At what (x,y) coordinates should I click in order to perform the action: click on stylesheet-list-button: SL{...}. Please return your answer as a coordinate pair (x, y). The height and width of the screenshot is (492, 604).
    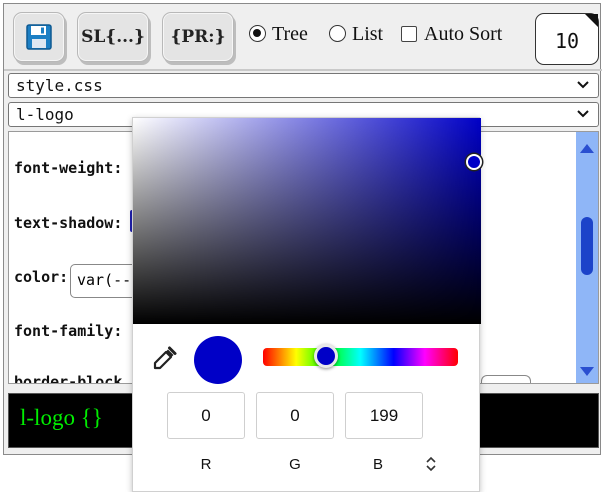
    Looking at the image, I should click on (113, 37).